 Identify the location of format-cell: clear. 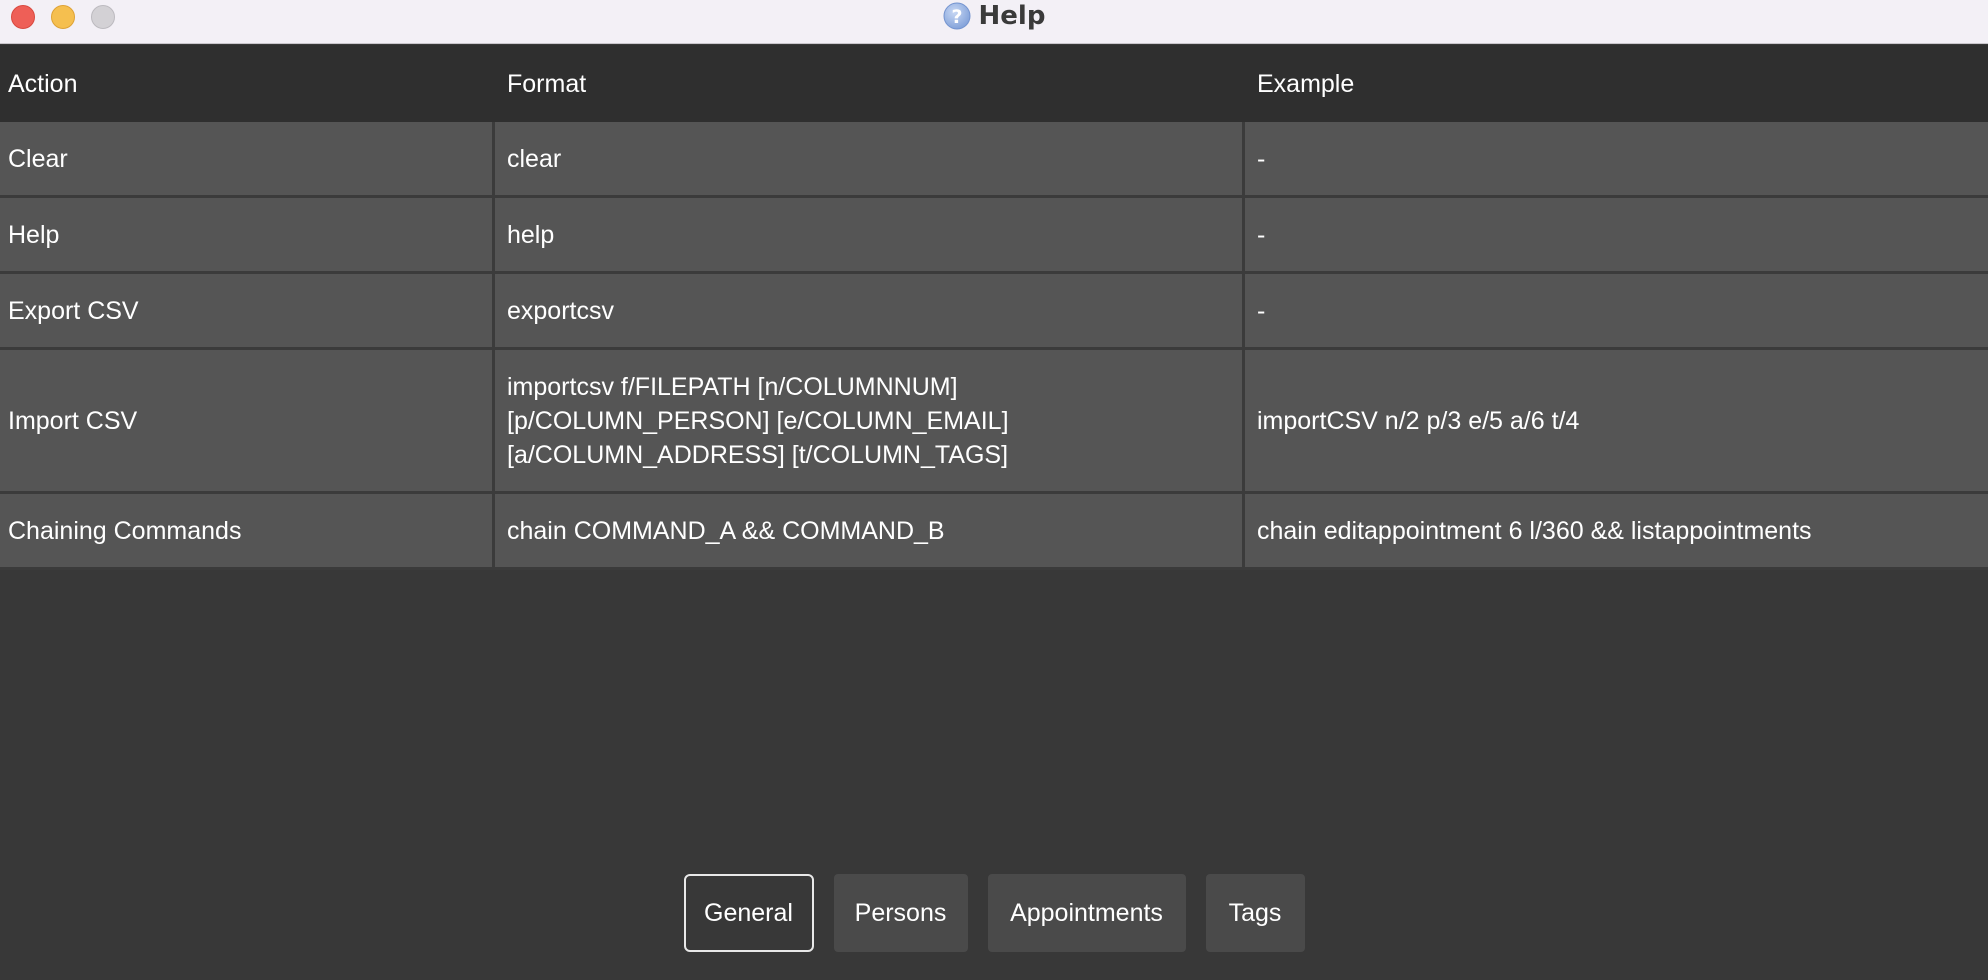
(870, 158).